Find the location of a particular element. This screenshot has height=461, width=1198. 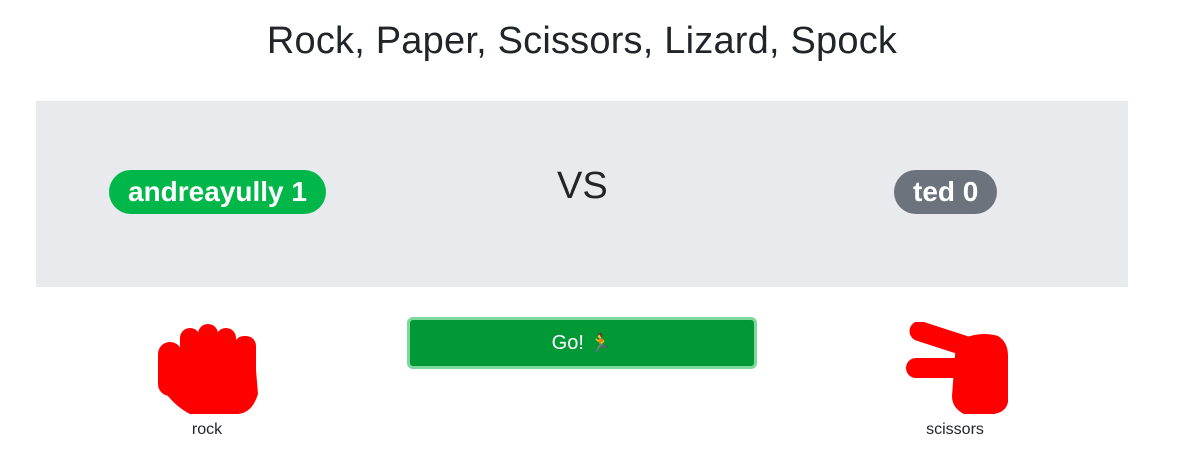

go-button: Go! 🏃 is located at coordinates (582, 343).